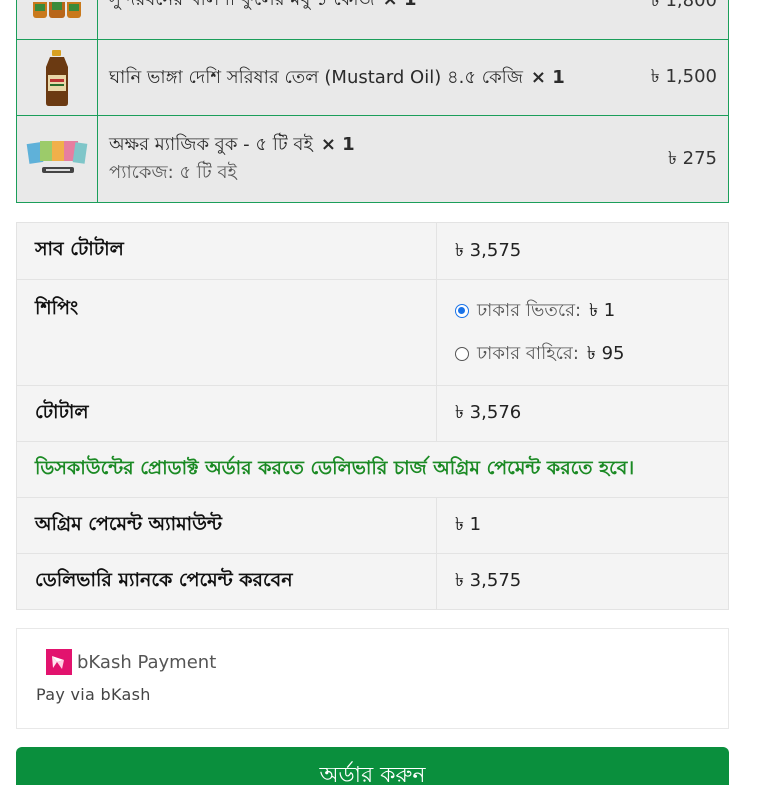  What do you see at coordinates (211, 144) in the screenshot?
I see `cart-item-name: অক্ষর ম্যাজিক বুক - ৫ টি বই` at bounding box center [211, 144].